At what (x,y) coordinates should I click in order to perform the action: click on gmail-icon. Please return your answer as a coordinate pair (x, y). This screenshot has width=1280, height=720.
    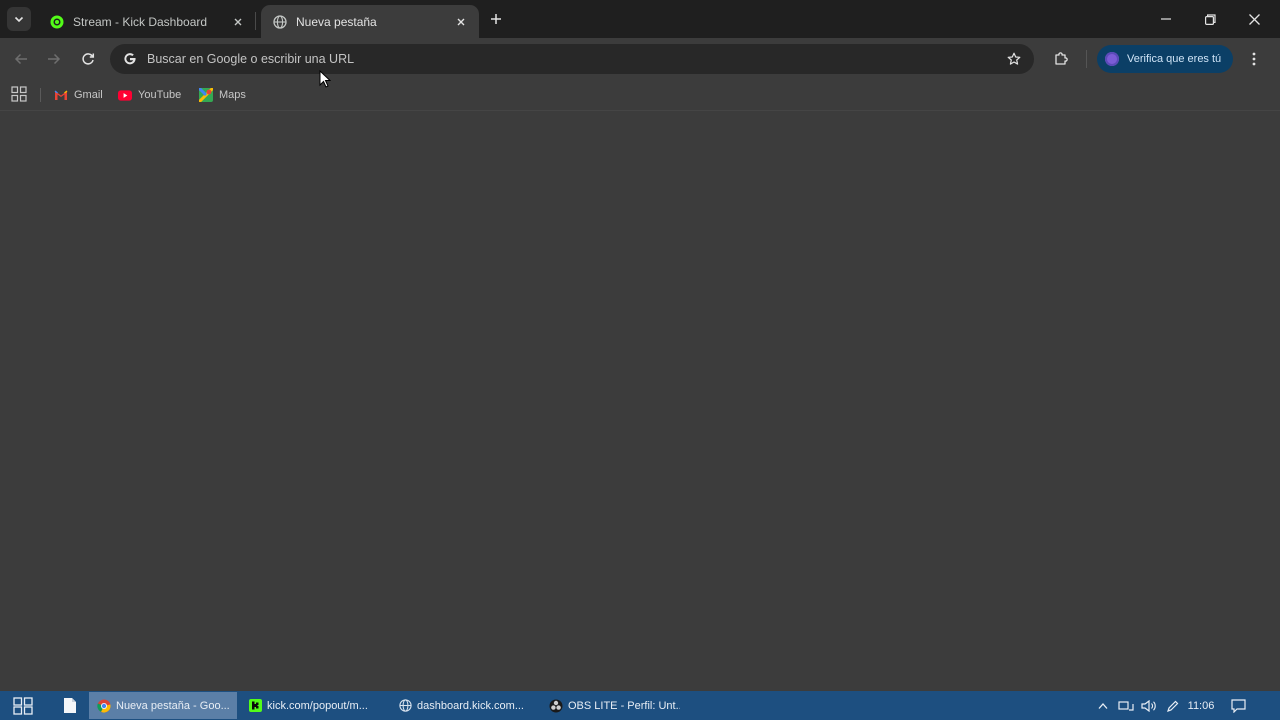
    Looking at the image, I should click on (61, 95).